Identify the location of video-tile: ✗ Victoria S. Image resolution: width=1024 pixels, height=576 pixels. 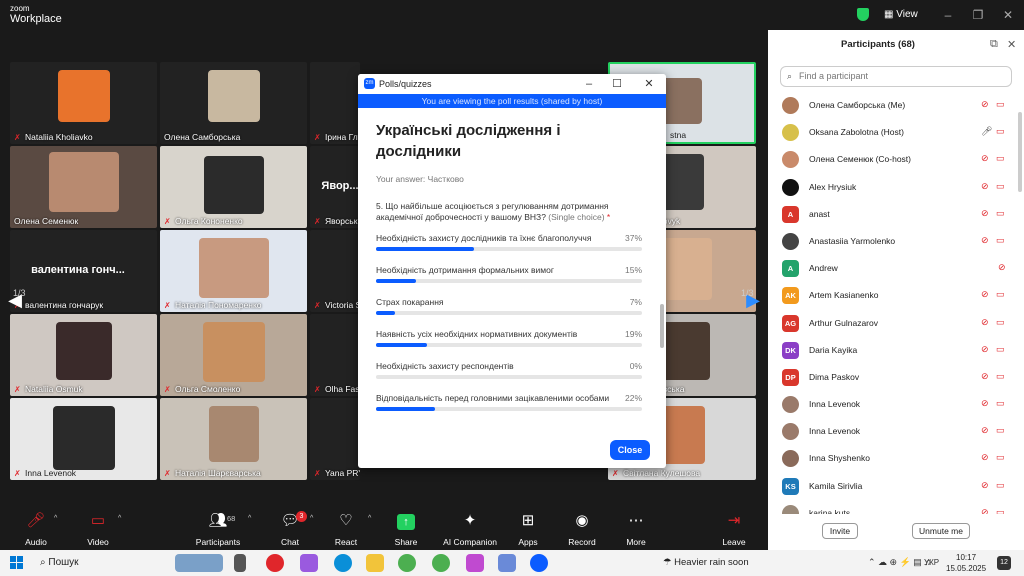
(335, 271).